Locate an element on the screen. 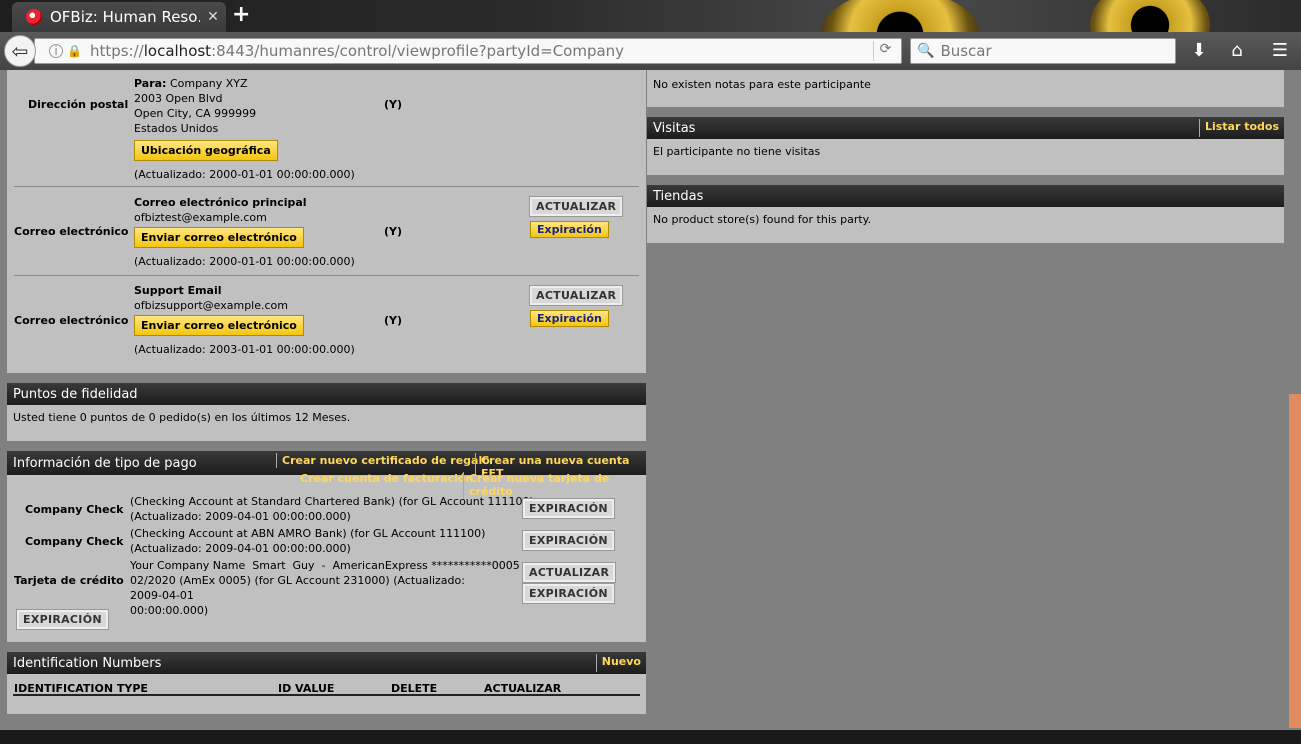 This screenshot has height=744, width=1301. credit-card-line3: 00:00:00.000) is located at coordinates (169, 610).